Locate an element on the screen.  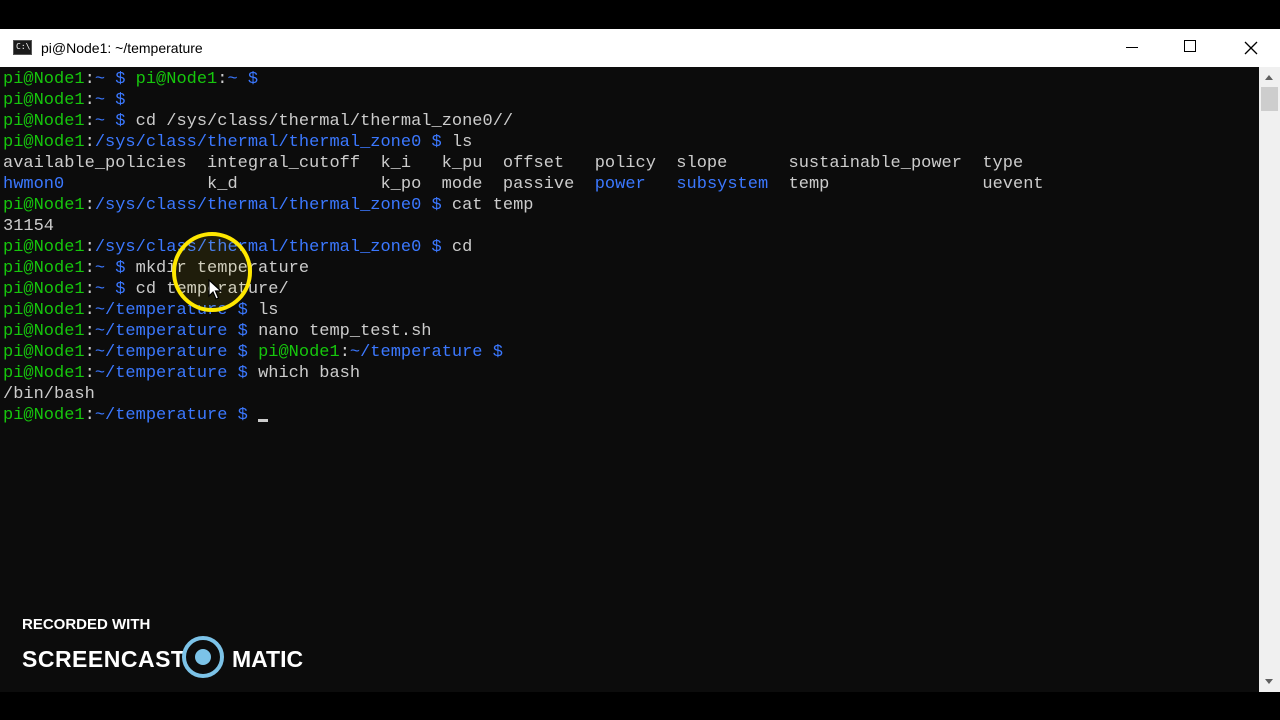
terminal-line: /bin/bash is located at coordinates (49, 394).